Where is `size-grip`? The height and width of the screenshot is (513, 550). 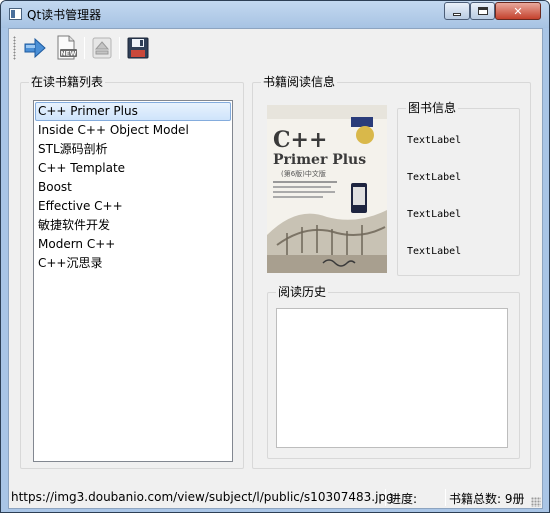 size-grip is located at coordinates (536, 502).